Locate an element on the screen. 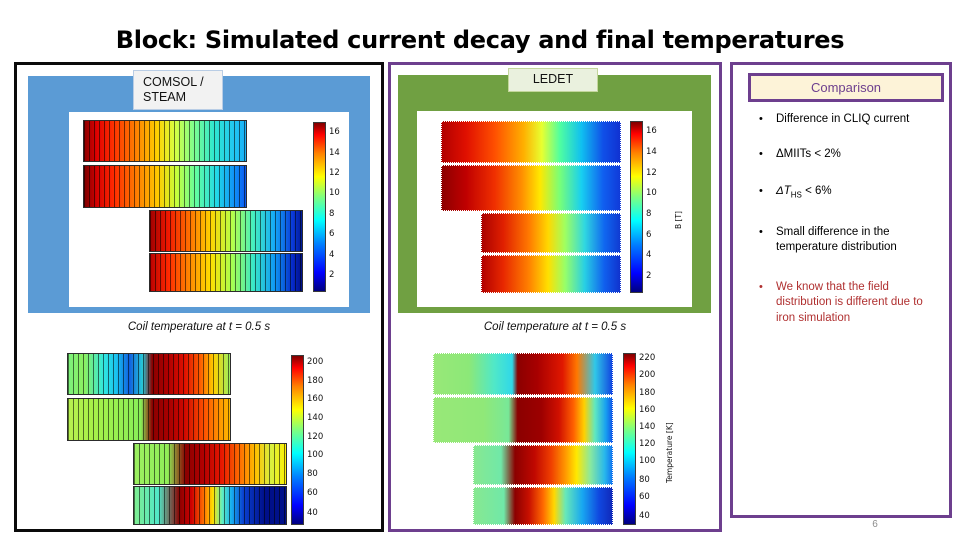 This screenshot has height=540, width=960. colorbar-ticks: 200 180 160 140 120 100 80 60 40 is located at coordinates (327, 440).